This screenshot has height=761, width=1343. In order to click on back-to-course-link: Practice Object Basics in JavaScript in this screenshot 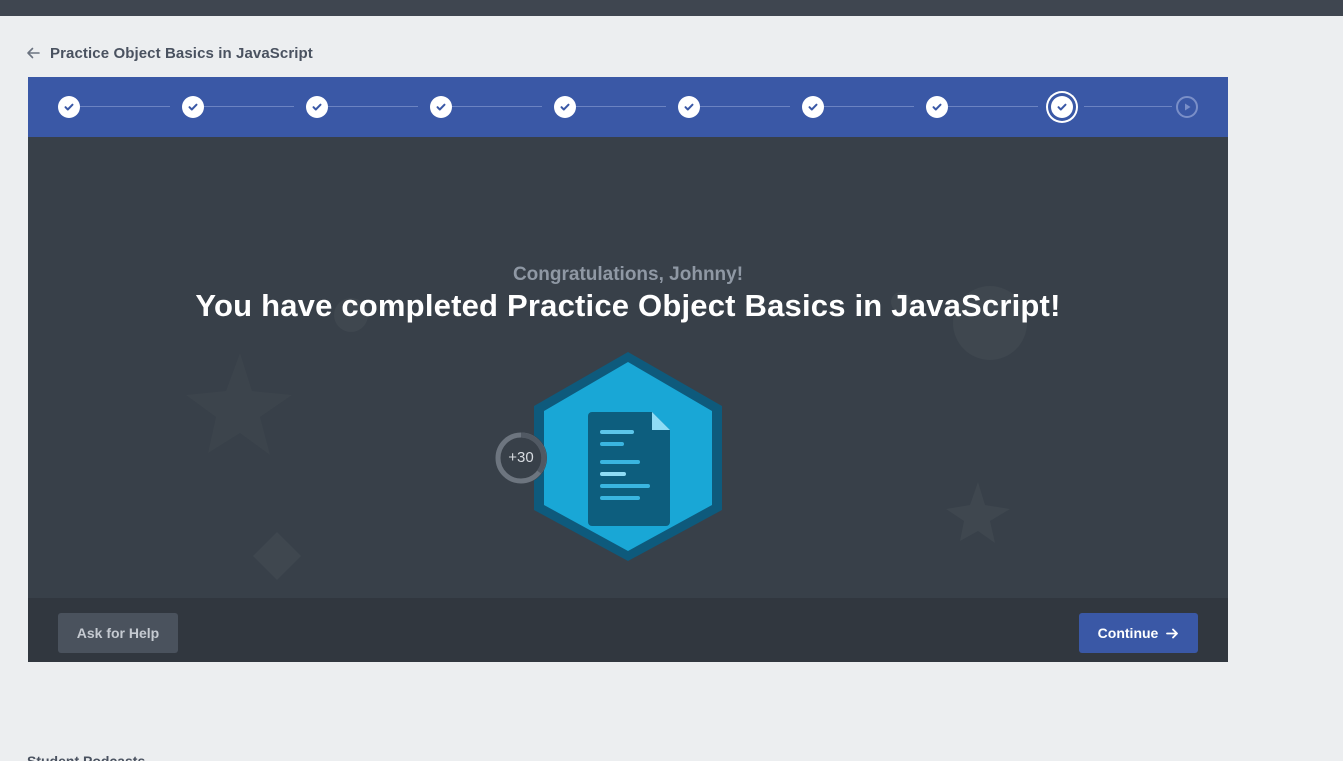, I will do `click(169, 53)`.